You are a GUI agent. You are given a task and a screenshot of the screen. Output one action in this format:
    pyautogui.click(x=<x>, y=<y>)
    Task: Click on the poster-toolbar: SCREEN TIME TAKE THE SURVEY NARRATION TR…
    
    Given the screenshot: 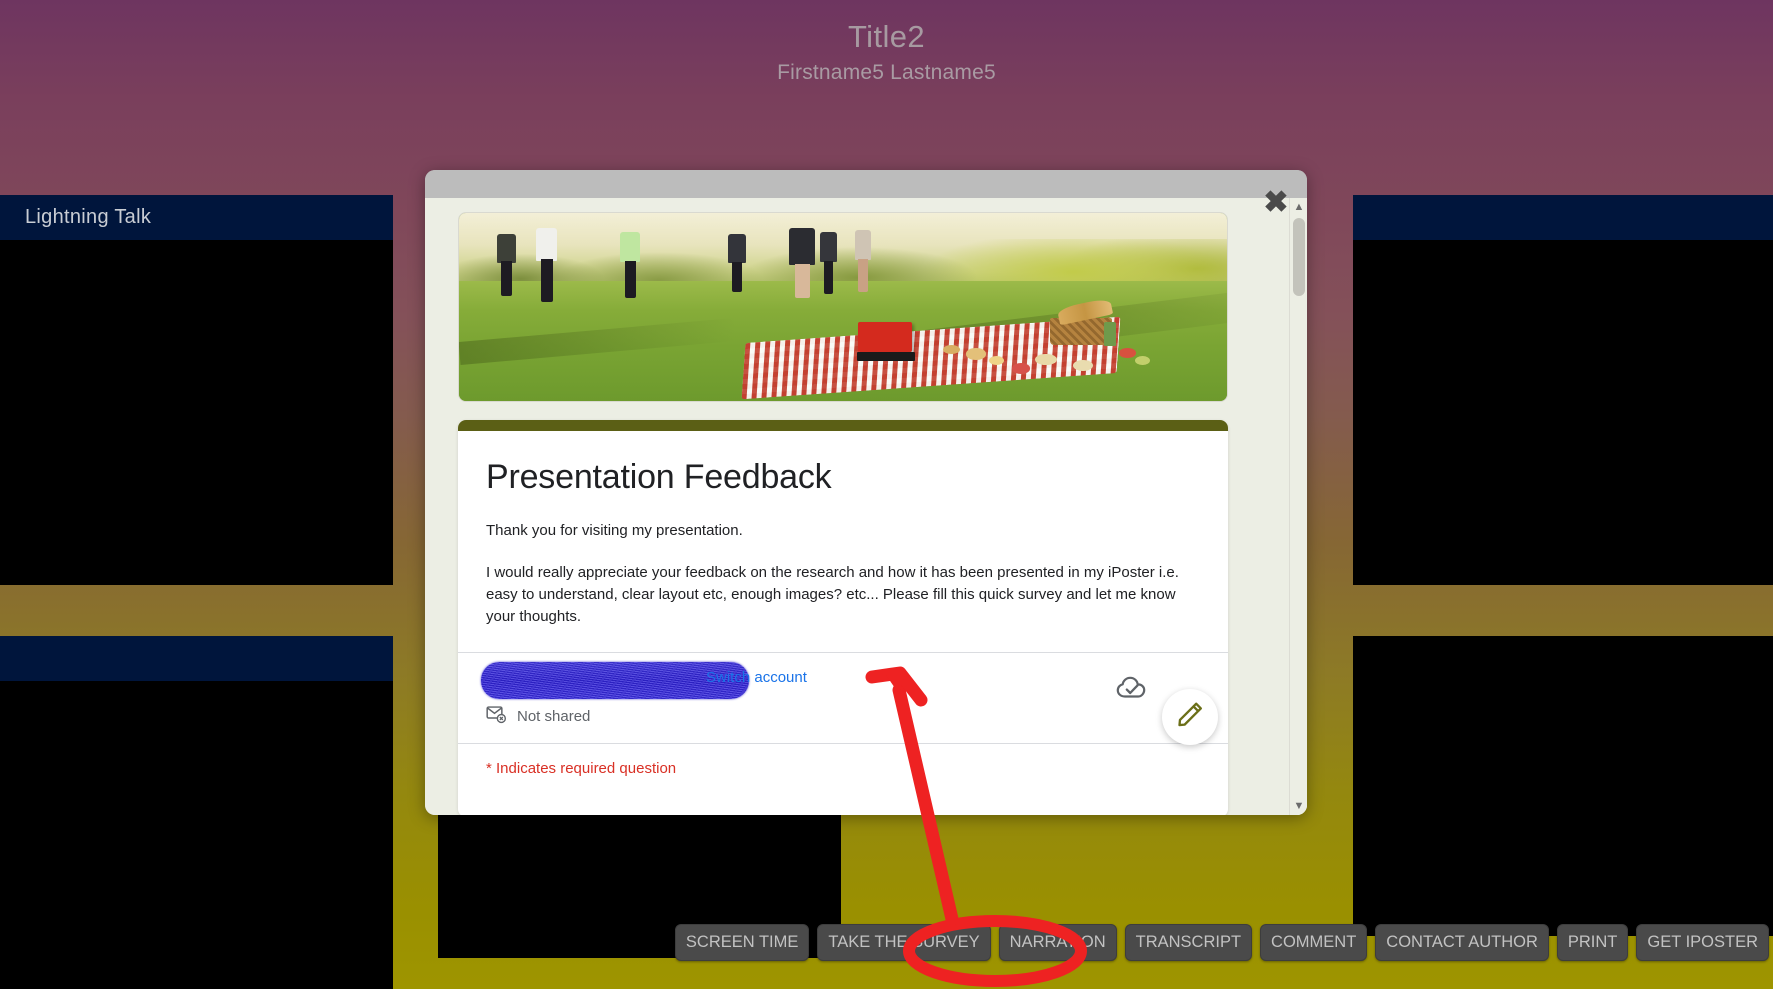 What is the action you would take?
    pyautogui.click(x=1221, y=942)
    